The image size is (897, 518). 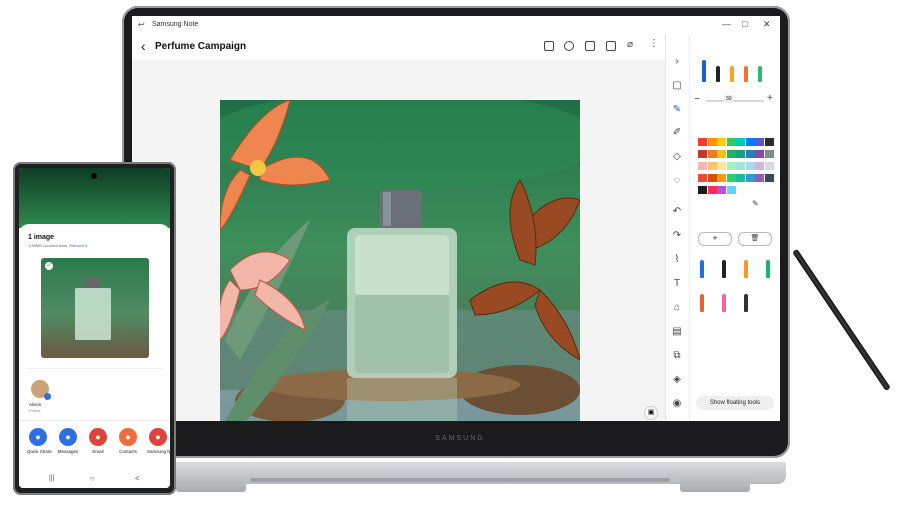 What do you see at coordinates (677, 212) in the screenshot?
I see `undo-icon: ↶` at bounding box center [677, 212].